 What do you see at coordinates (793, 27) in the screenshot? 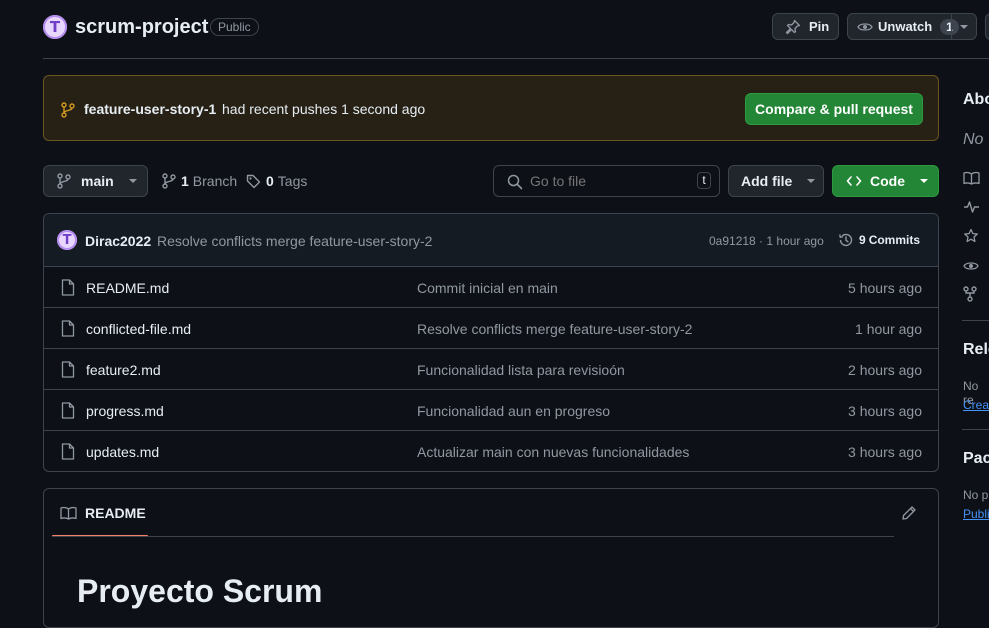
I see `pin-icon` at bounding box center [793, 27].